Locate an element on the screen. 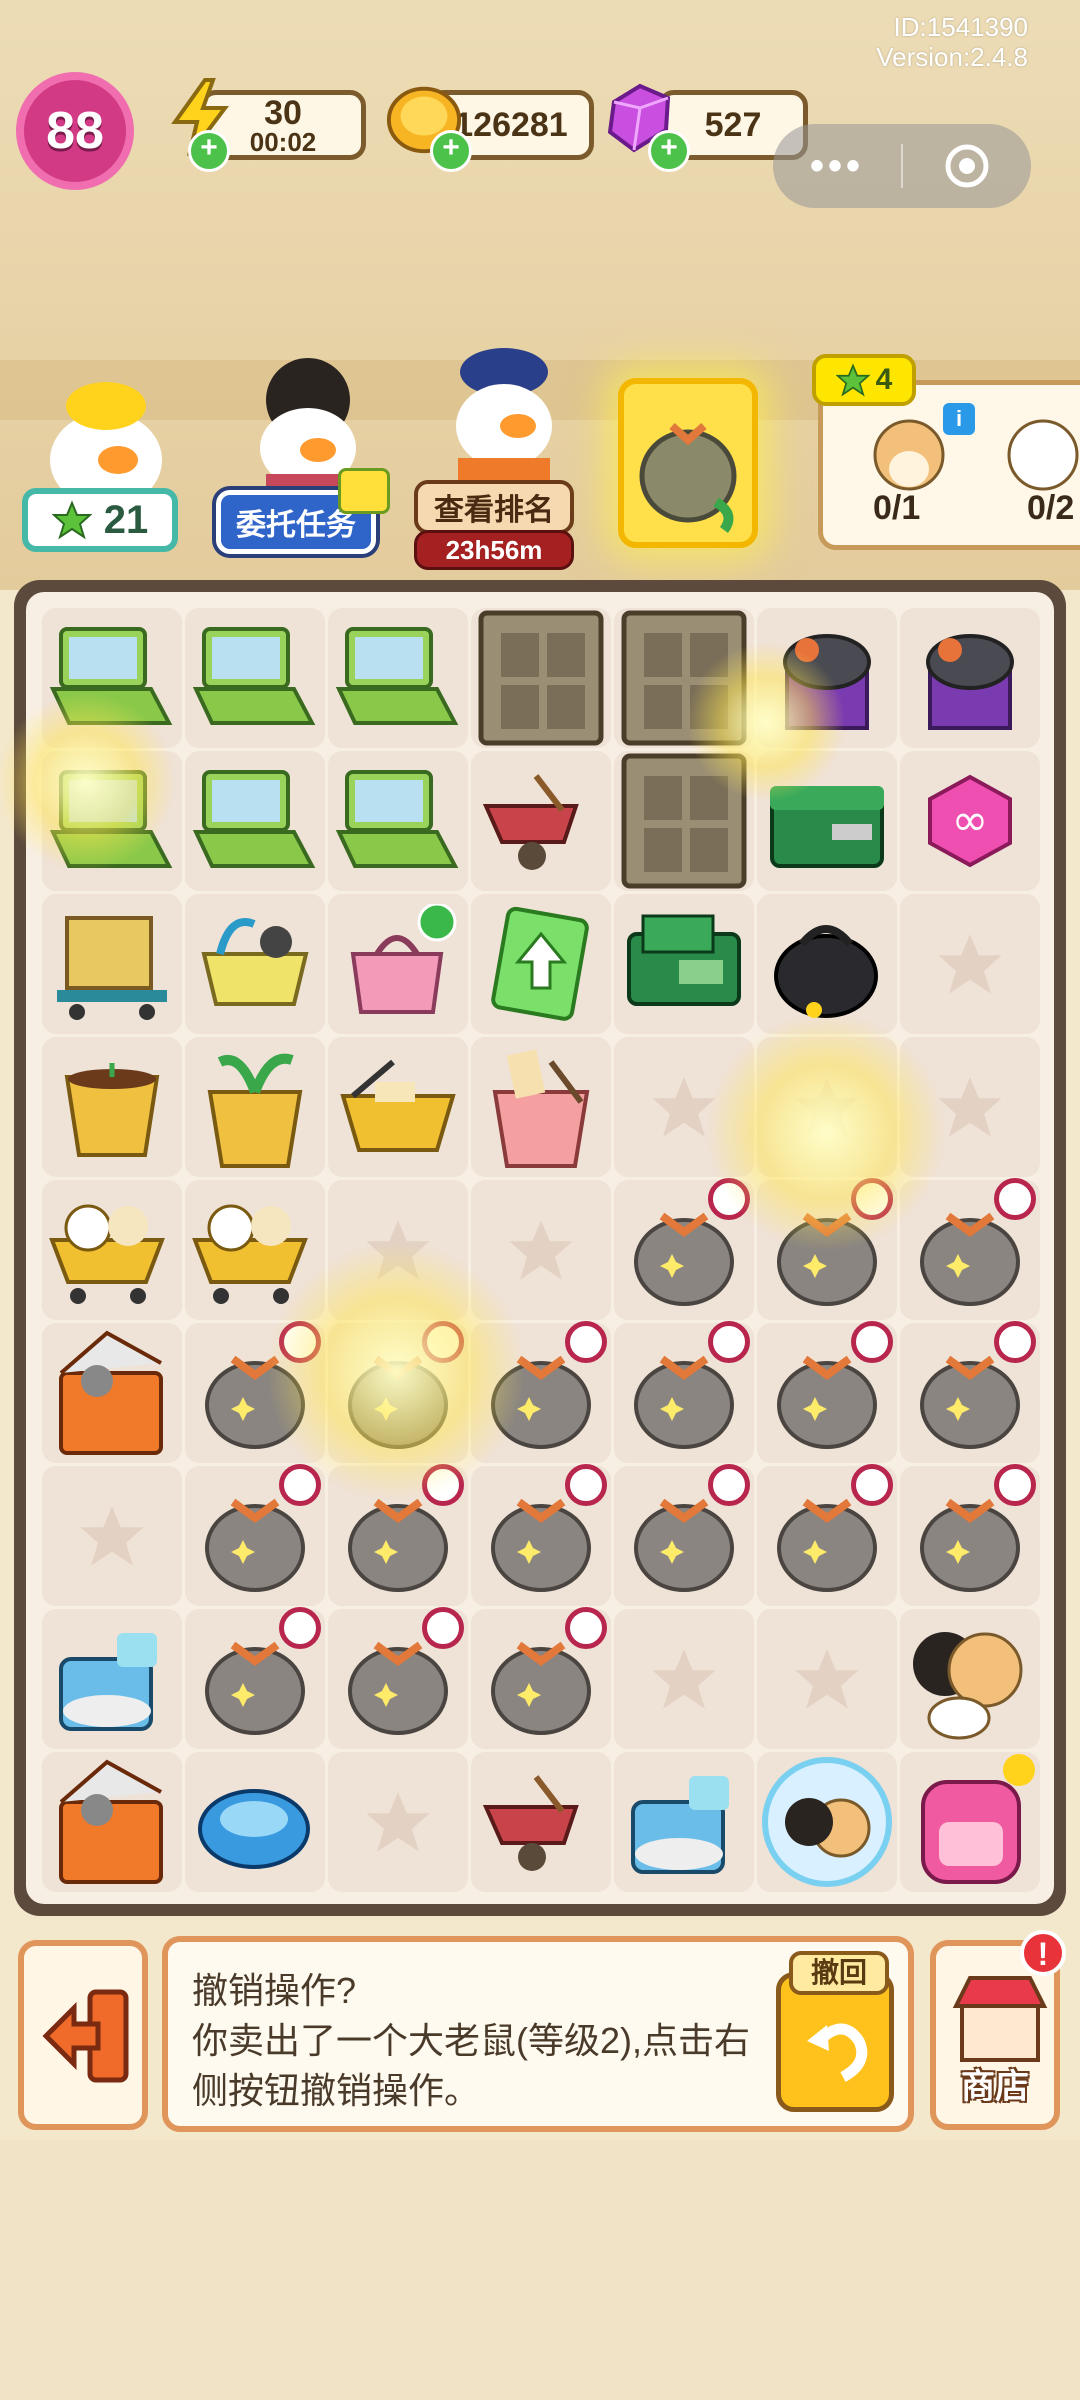  black-bag-icon is located at coordinates (827, 964).